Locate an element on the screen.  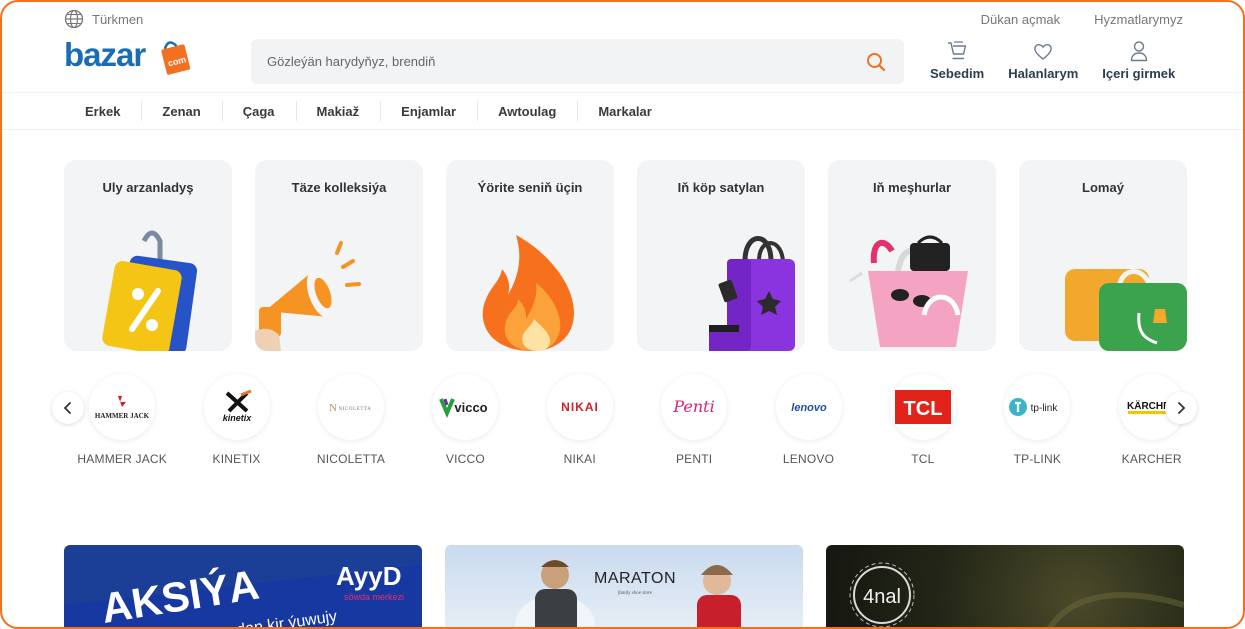
cart-button: Sebedim is located at coordinates (957, 60).